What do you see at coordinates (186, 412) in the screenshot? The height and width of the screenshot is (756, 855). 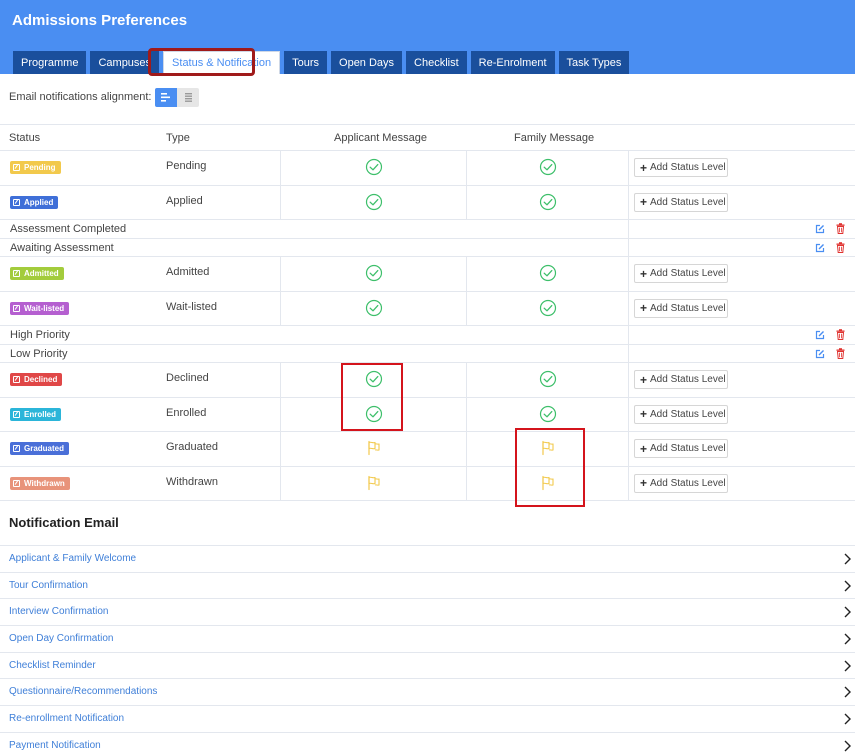 I see `status-type: Enrolled` at bounding box center [186, 412].